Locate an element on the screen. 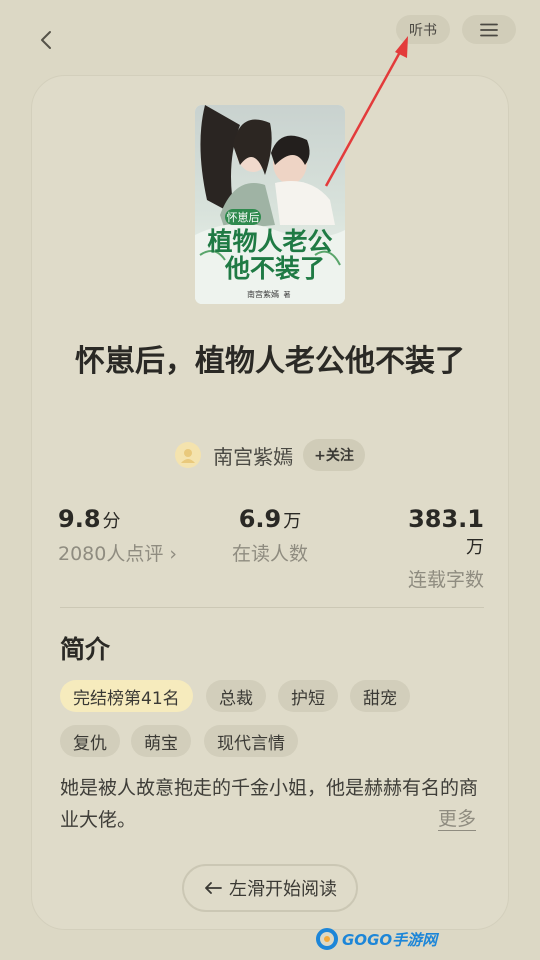 Image resolution: width=540 pixels, height=960 pixels. start-reading-label: 左滑开始阅读 is located at coordinates (283, 889).